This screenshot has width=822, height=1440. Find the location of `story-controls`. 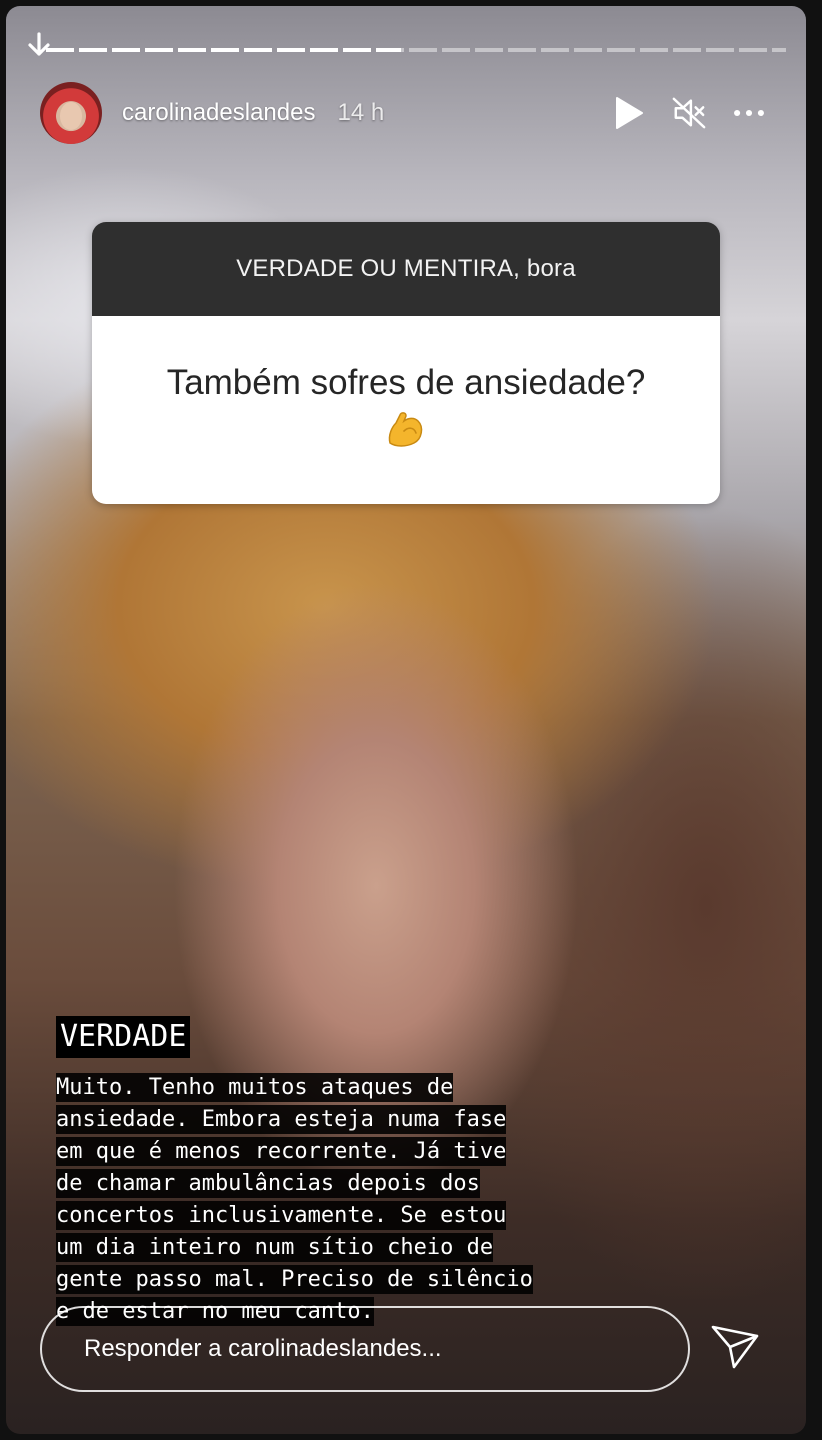

story-controls is located at coordinates (689, 113).